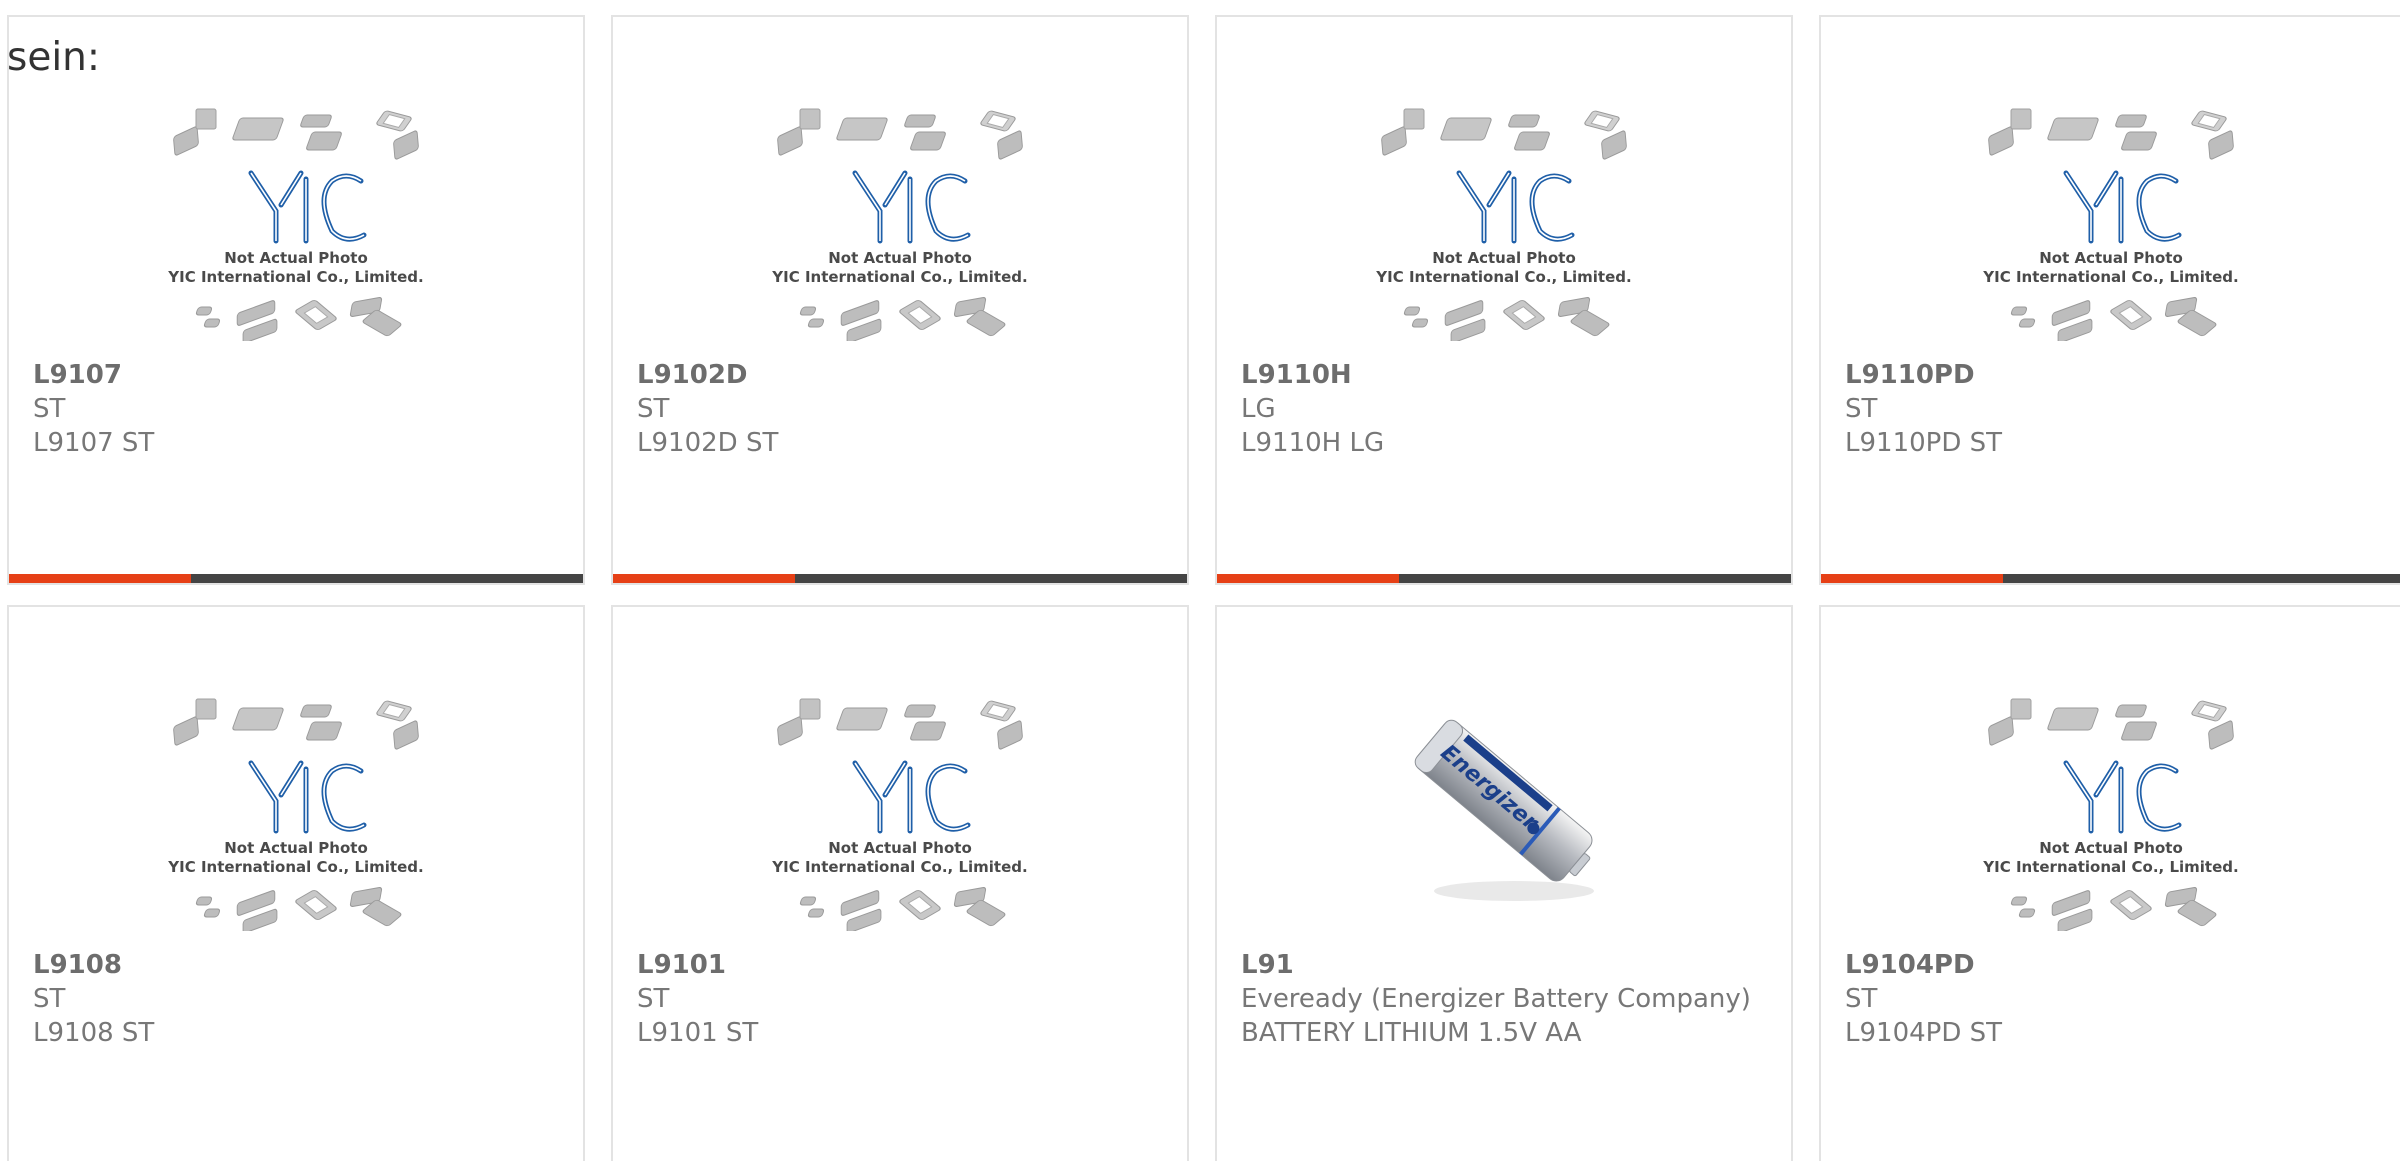 The image size is (2400, 1161). I want to click on part-number-link: L9108, so click(296, 965).